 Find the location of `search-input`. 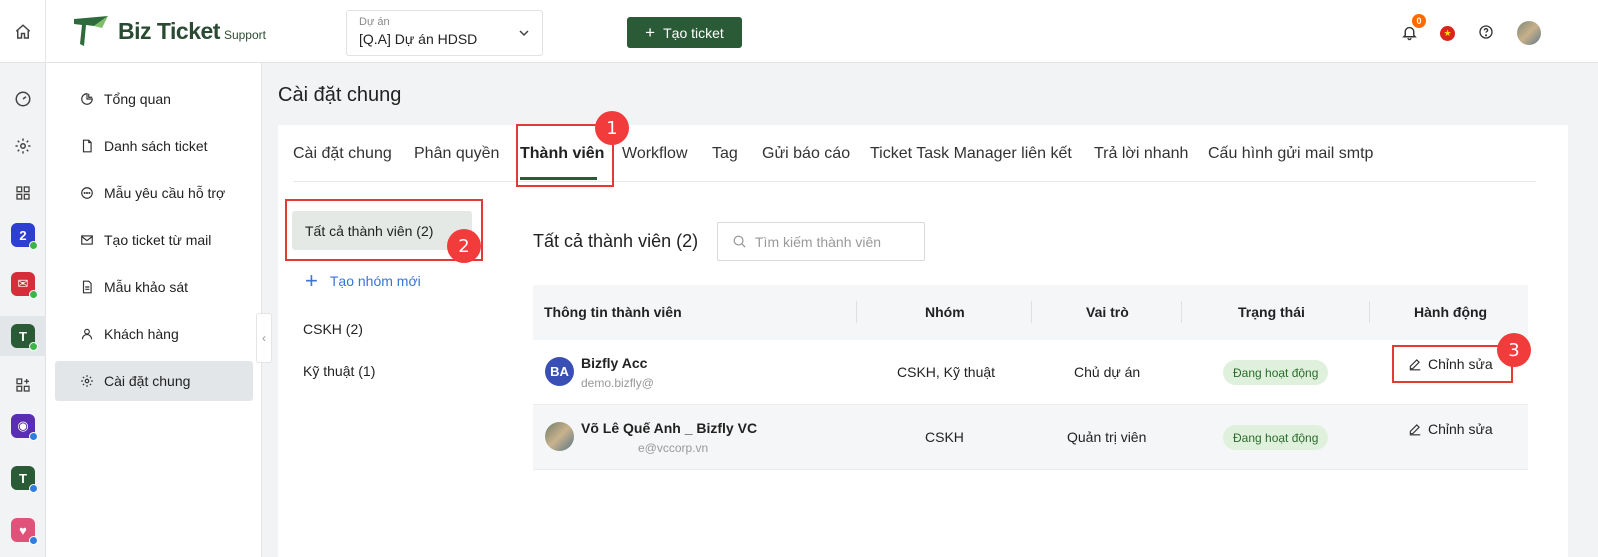

search-input is located at coordinates (835, 241).